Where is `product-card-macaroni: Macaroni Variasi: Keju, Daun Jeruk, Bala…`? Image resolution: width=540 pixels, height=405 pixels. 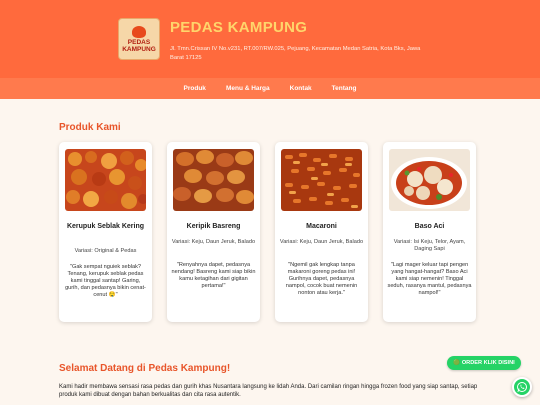
product-card-macaroni: Macaroni Variasi: Keju, Daun Jeruk, Bala… is located at coordinates (321, 232).